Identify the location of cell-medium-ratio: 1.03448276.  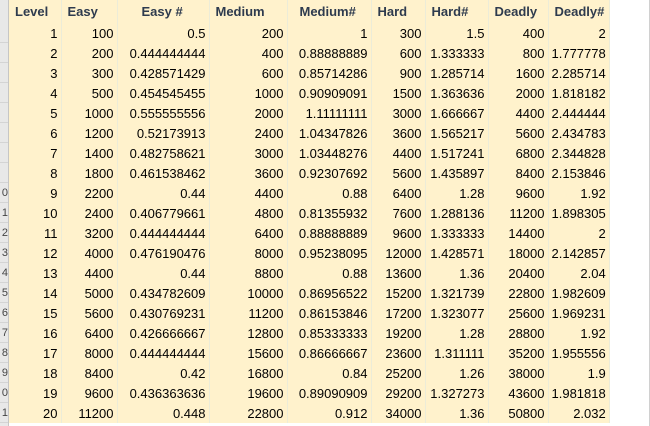
(329, 153).